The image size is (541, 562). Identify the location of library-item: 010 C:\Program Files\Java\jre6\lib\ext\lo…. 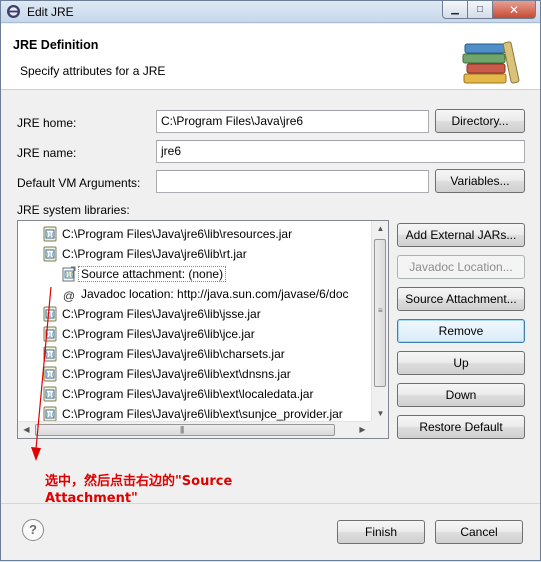
(178, 393).